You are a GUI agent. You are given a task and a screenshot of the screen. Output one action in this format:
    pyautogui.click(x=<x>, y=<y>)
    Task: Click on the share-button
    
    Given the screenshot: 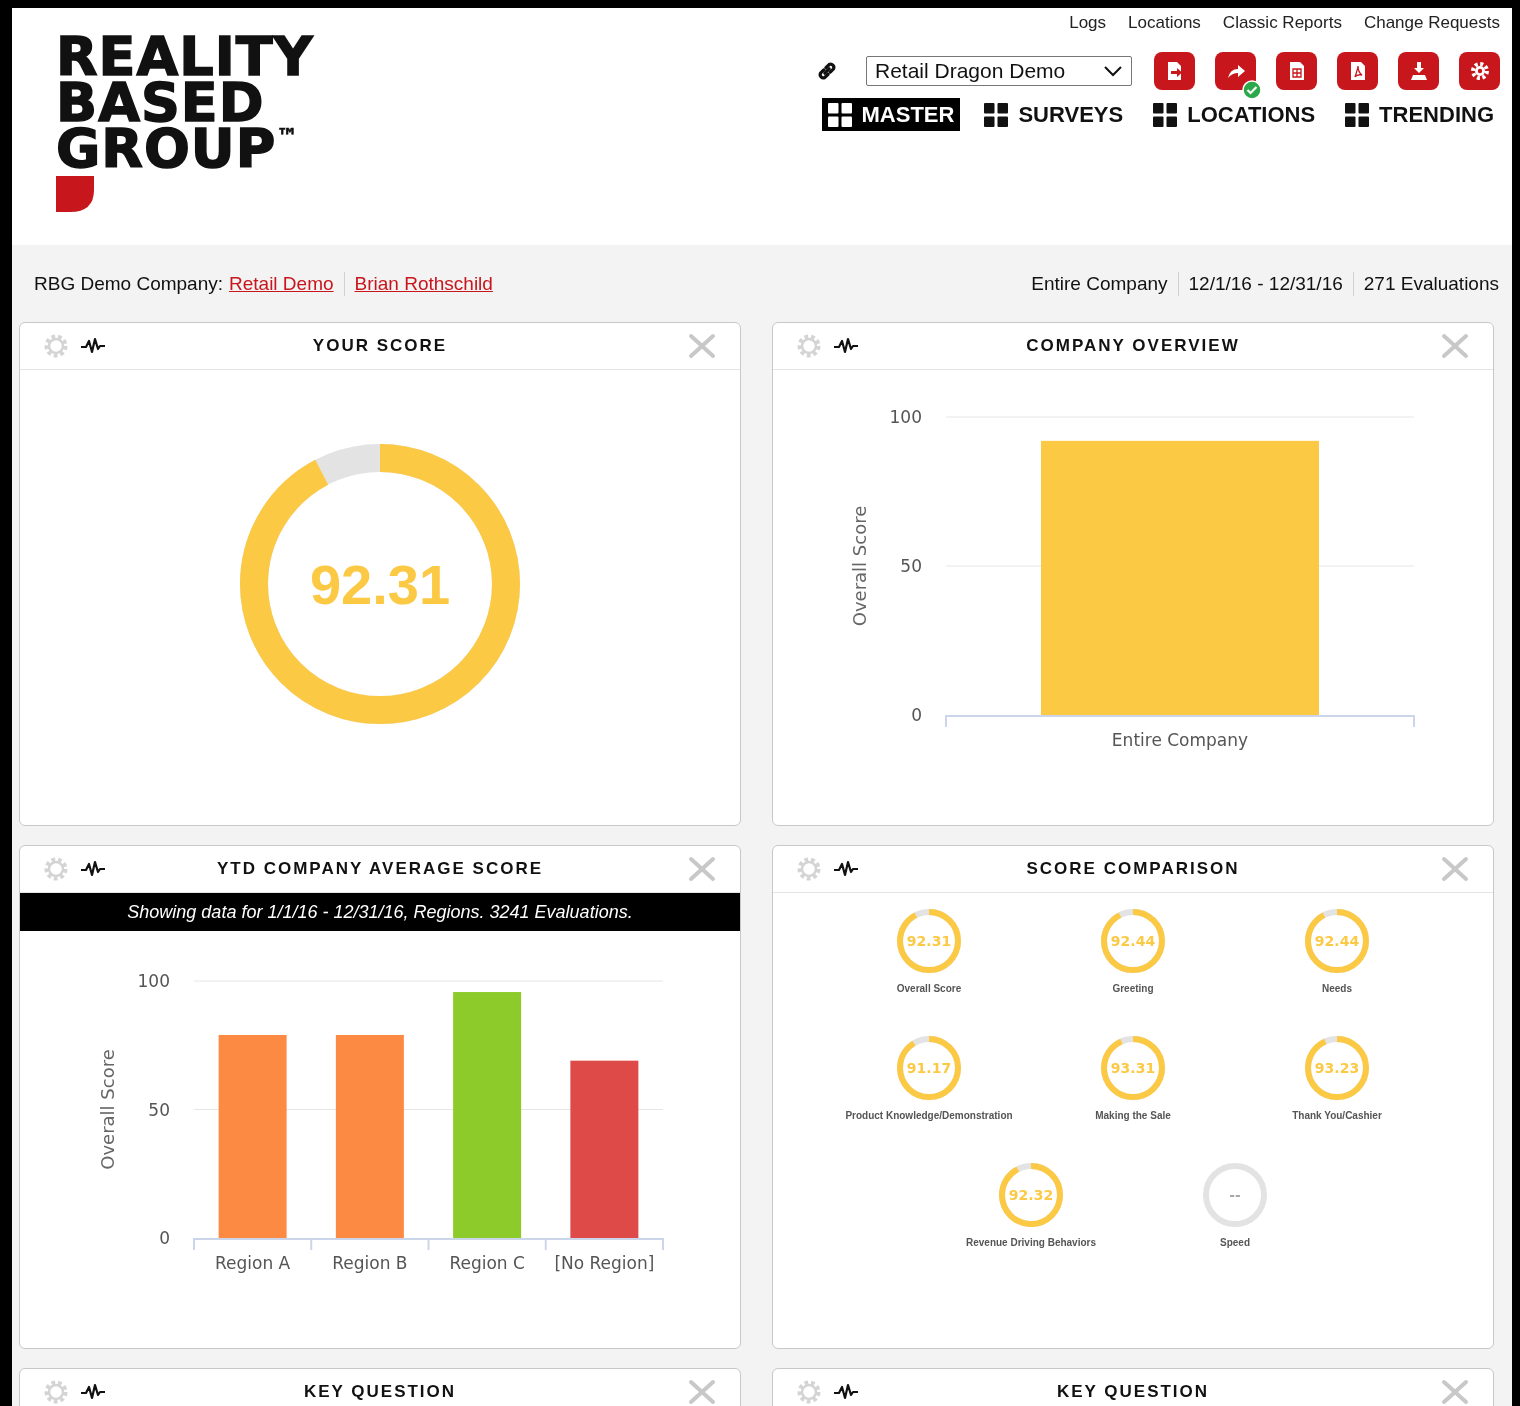 What is the action you would take?
    pyautogui.click(x=1235, y=71)
    